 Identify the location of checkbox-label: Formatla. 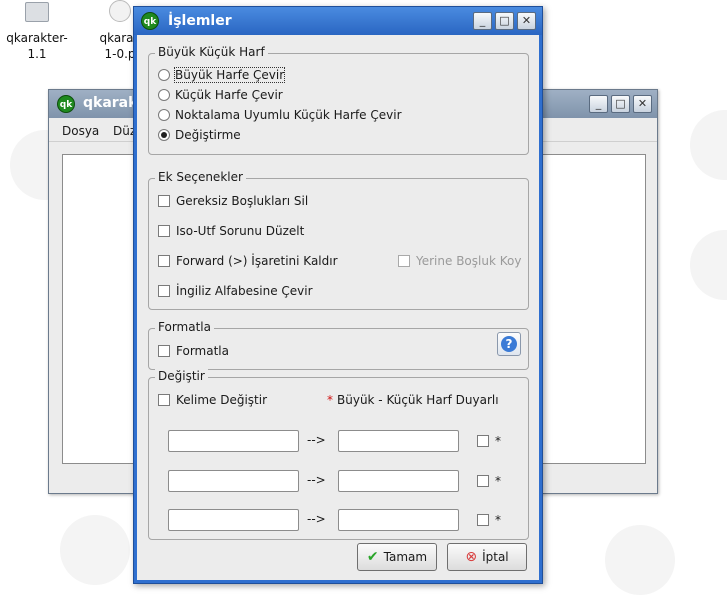
(202, 351).